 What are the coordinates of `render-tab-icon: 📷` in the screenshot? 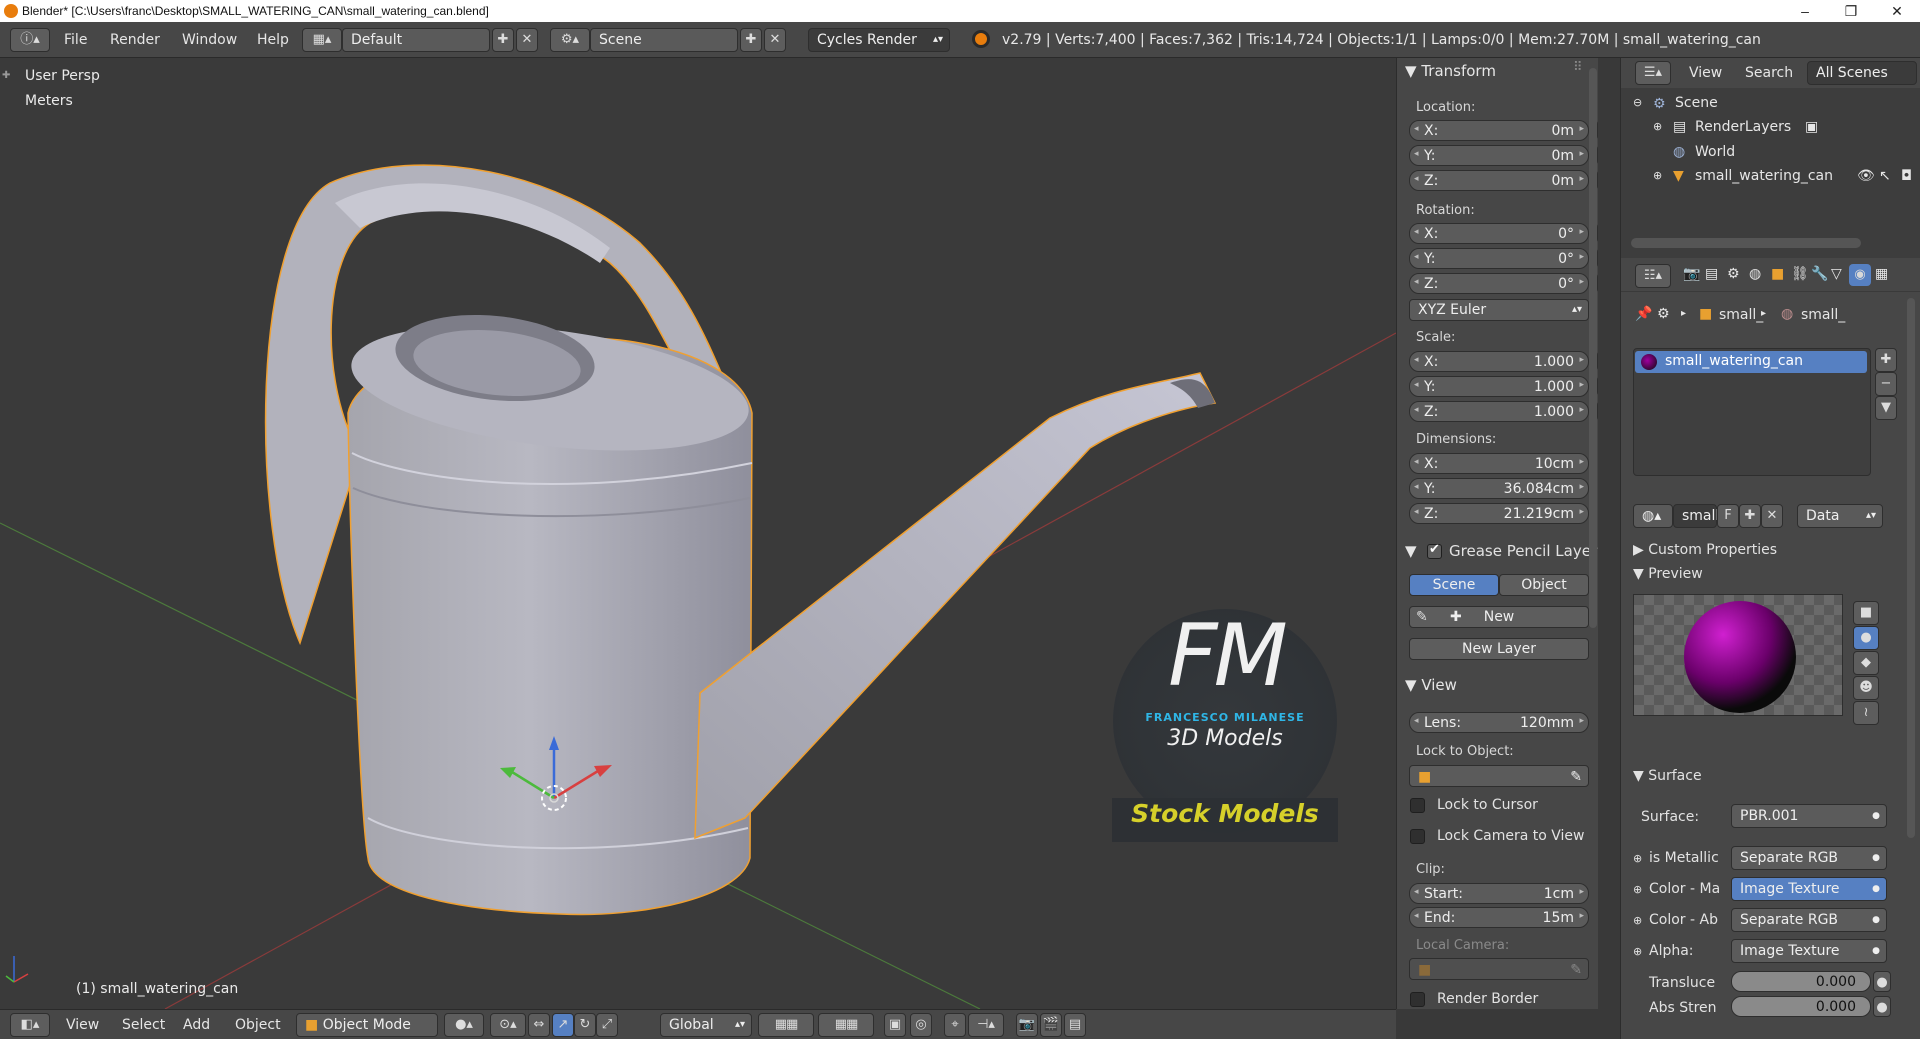 It's located at (1691, 274).